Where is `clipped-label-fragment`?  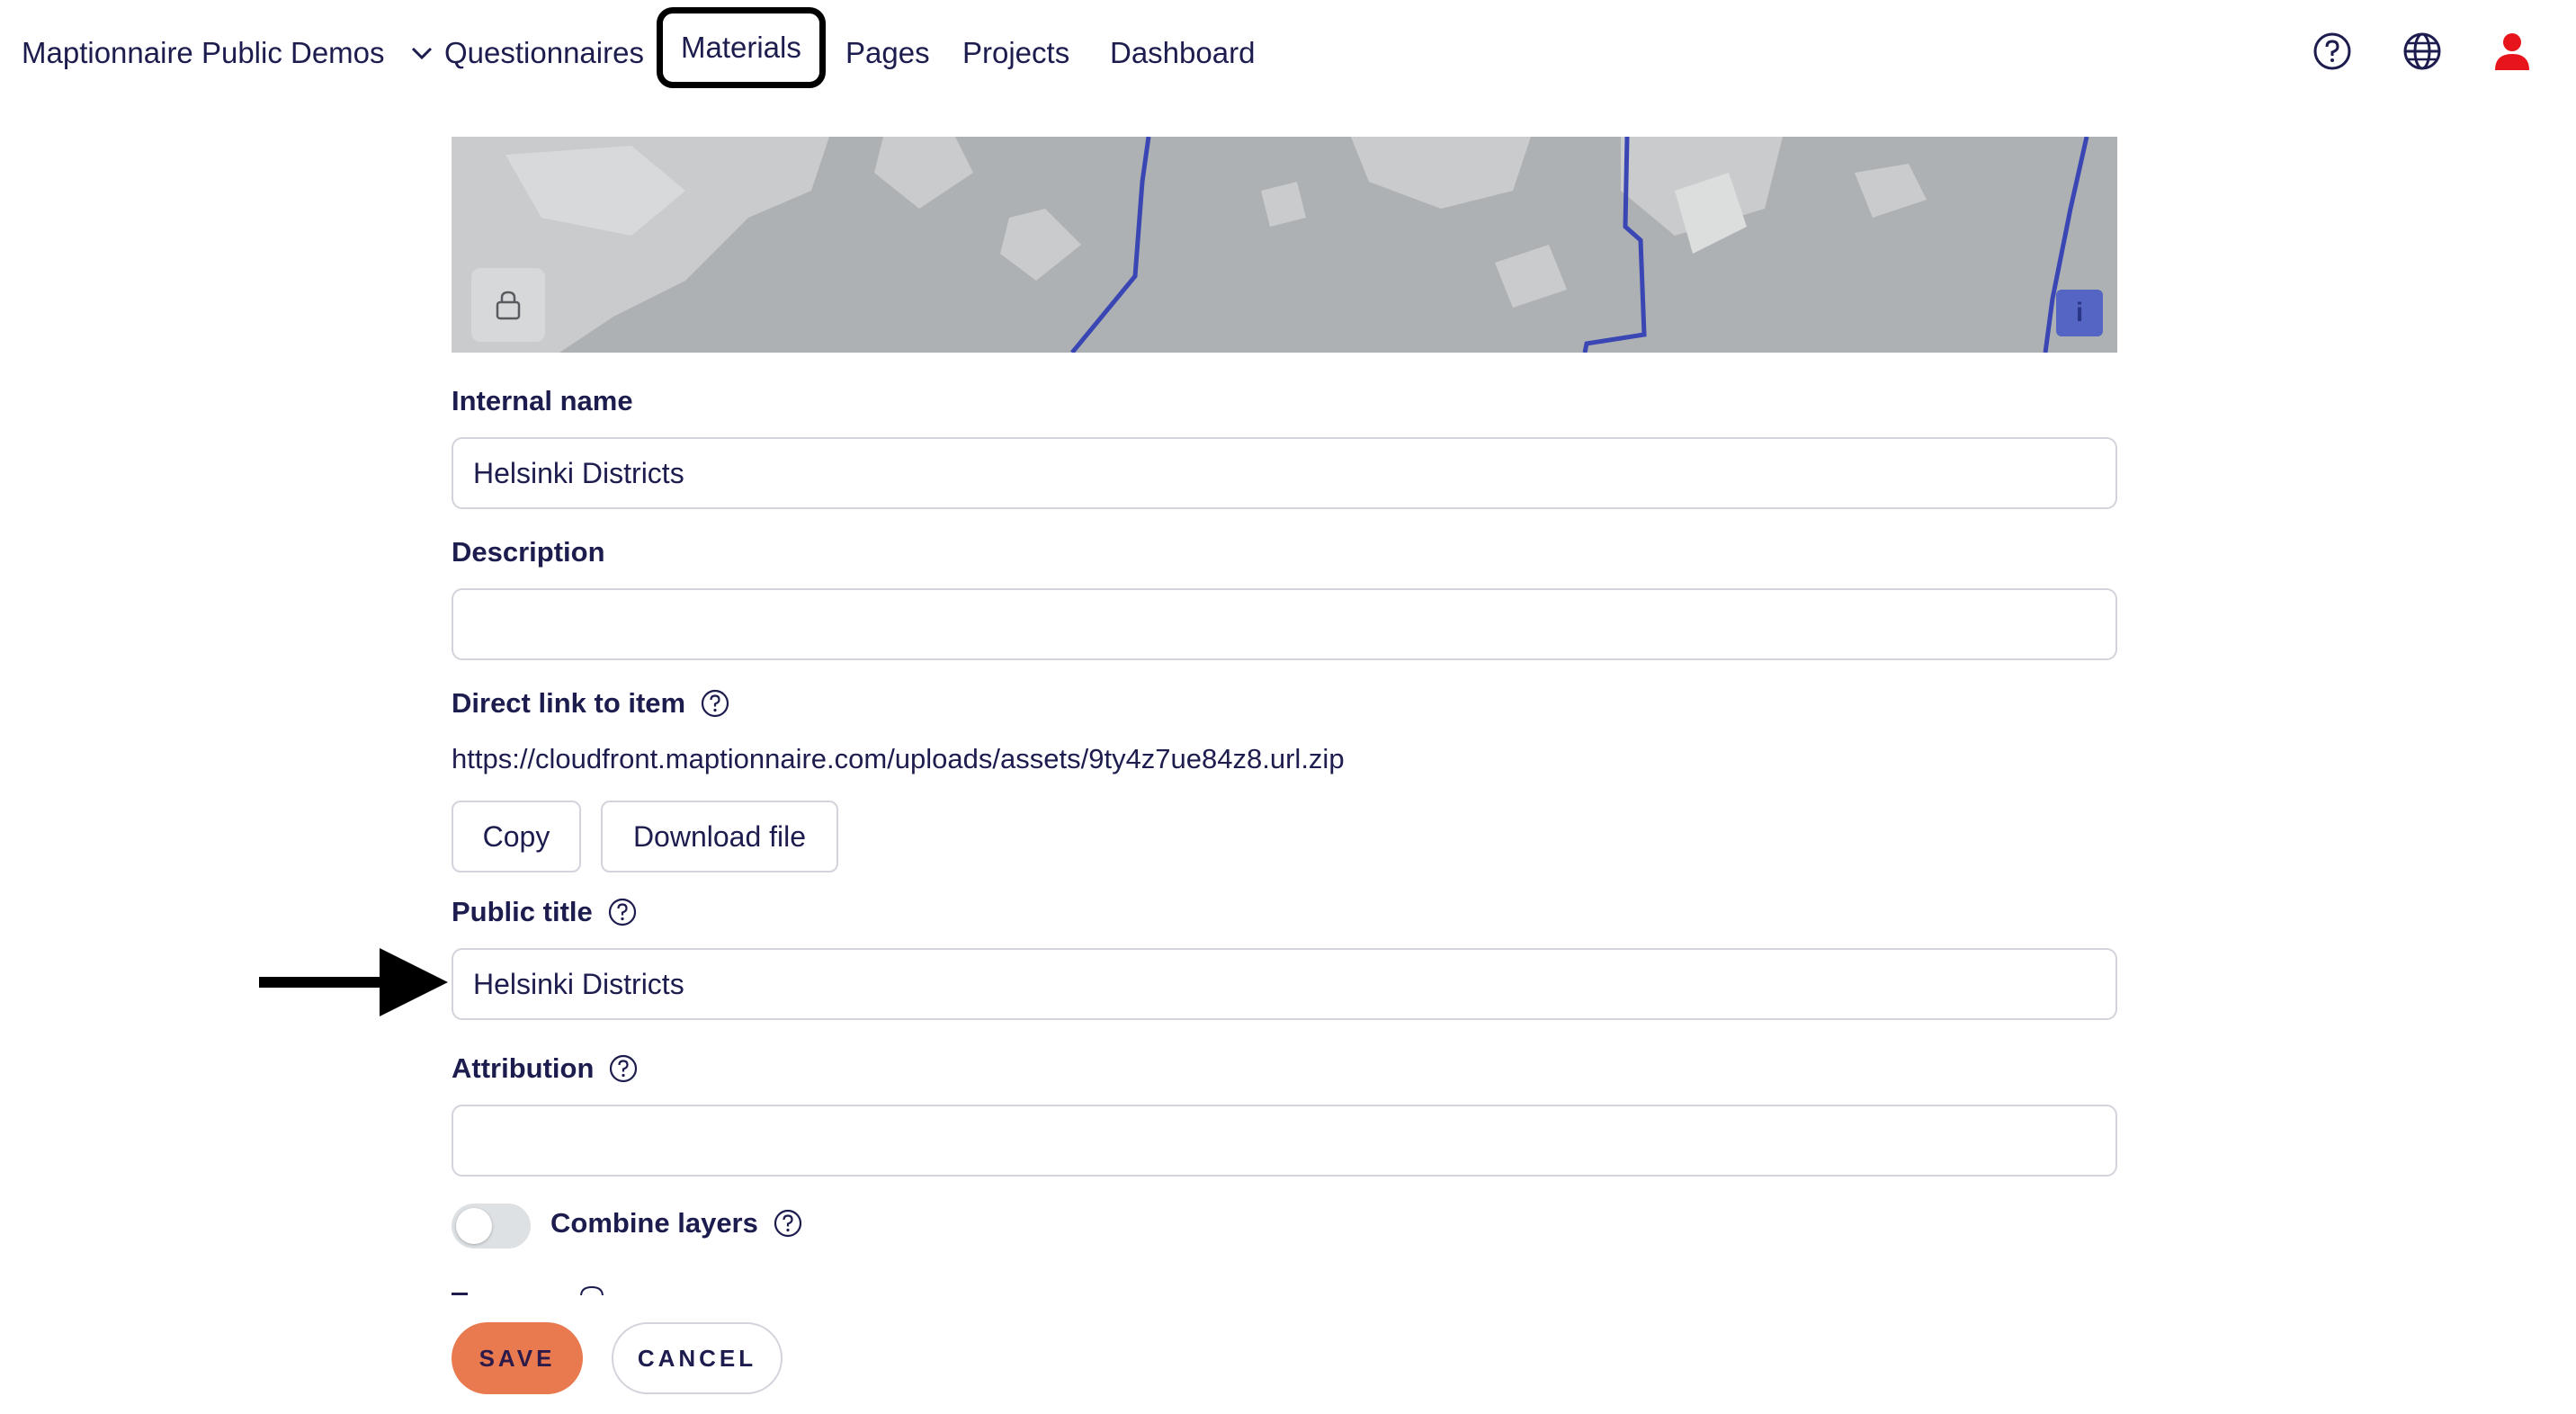
clipped-label-fragment is located at coordinates (528, 1290).